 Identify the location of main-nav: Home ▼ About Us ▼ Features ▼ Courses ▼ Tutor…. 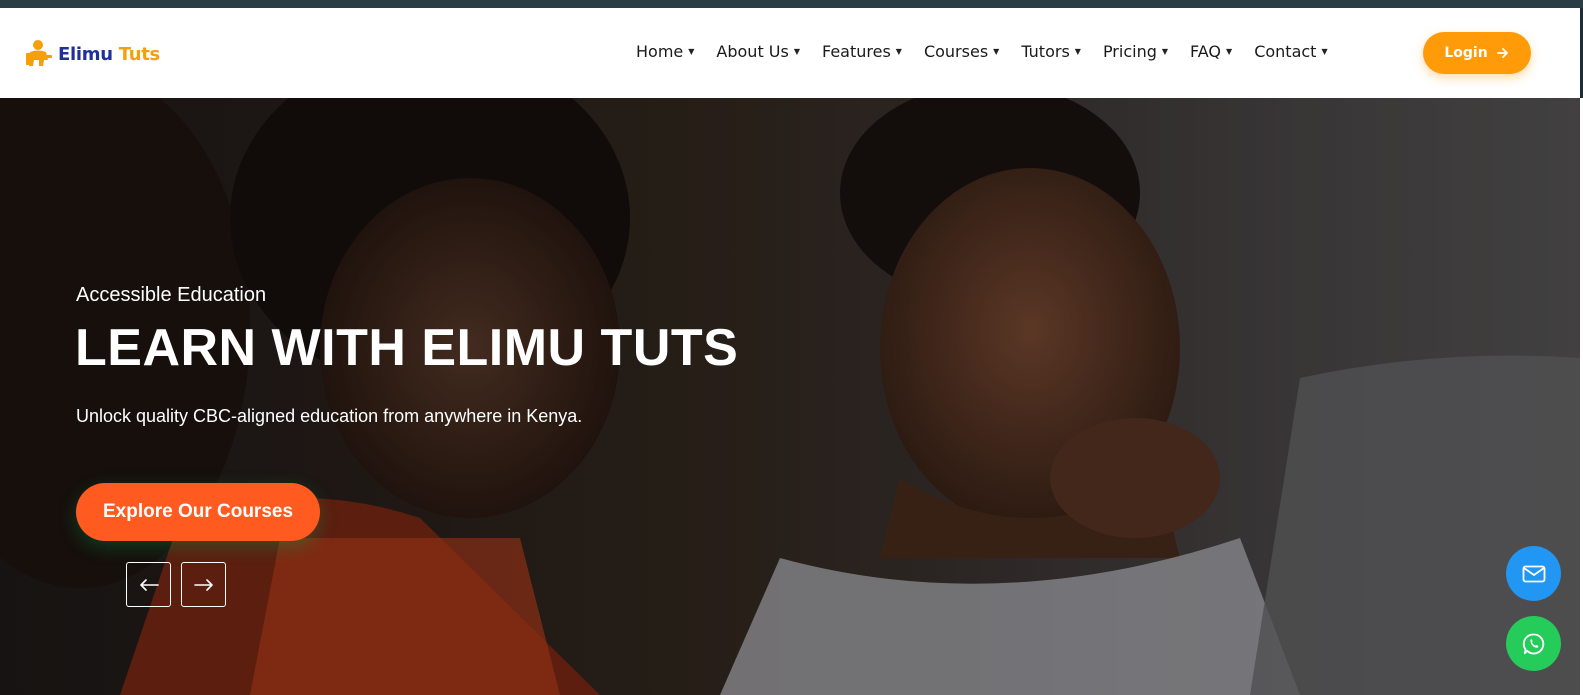
(993, 51).